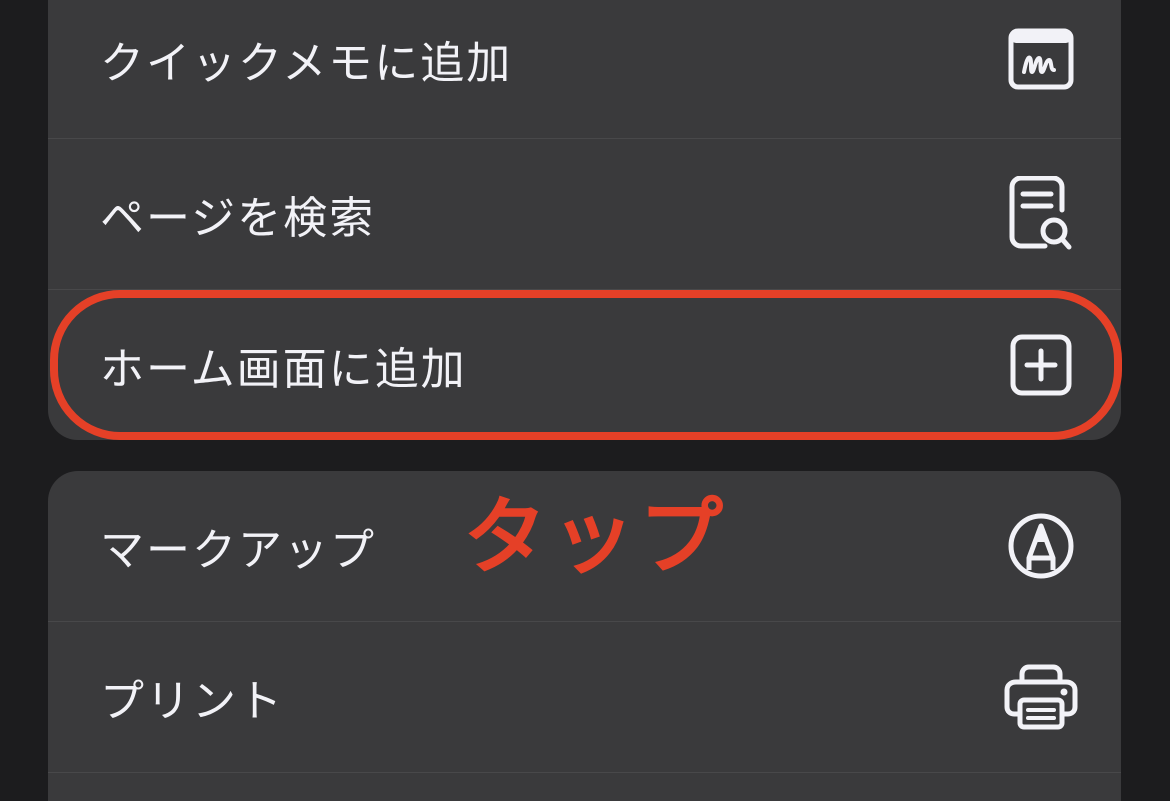  Describe the element at coordinates (1041, 546) in the screenshot. I see `markup-pen-icon` at that location.